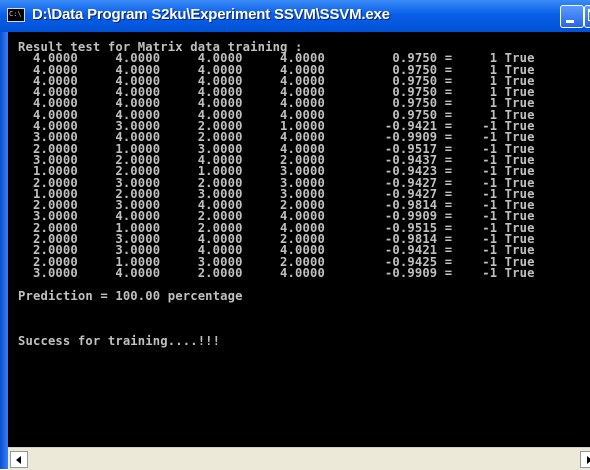  I want to click on window-frame-left, so click(4, 250).